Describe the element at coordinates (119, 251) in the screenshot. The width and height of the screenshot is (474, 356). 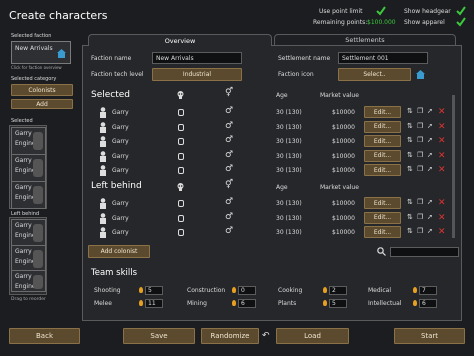
I see `add-colonist-button: Add colonist` at that location.